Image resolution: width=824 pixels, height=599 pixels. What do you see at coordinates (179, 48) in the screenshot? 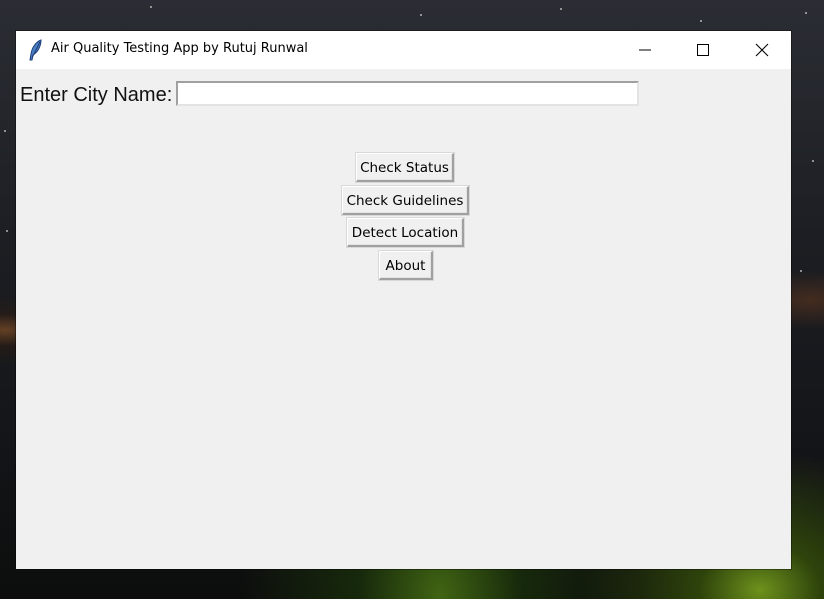
I see `window-title: Air Quality Testing App by Rutuj Runwal` at bounding box center [179, 48].